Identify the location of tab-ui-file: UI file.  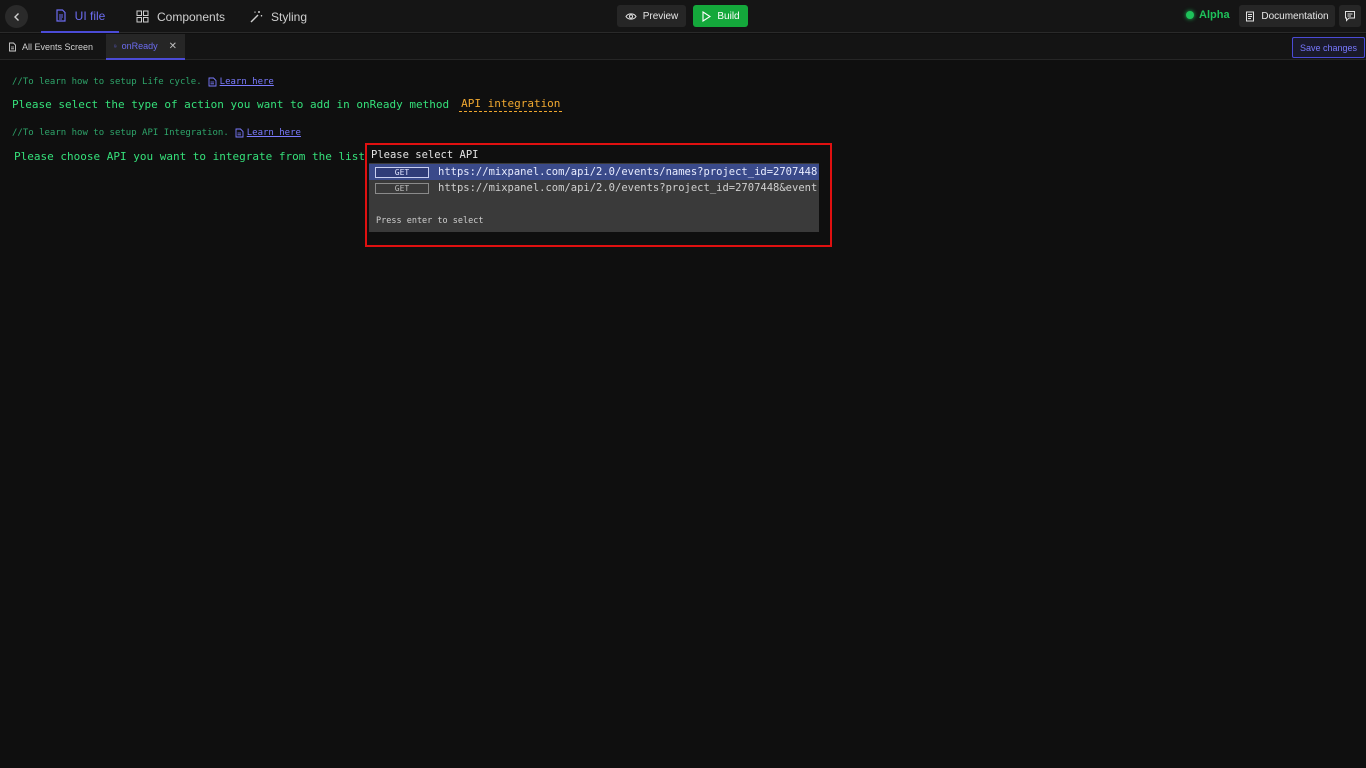
(80, 16).